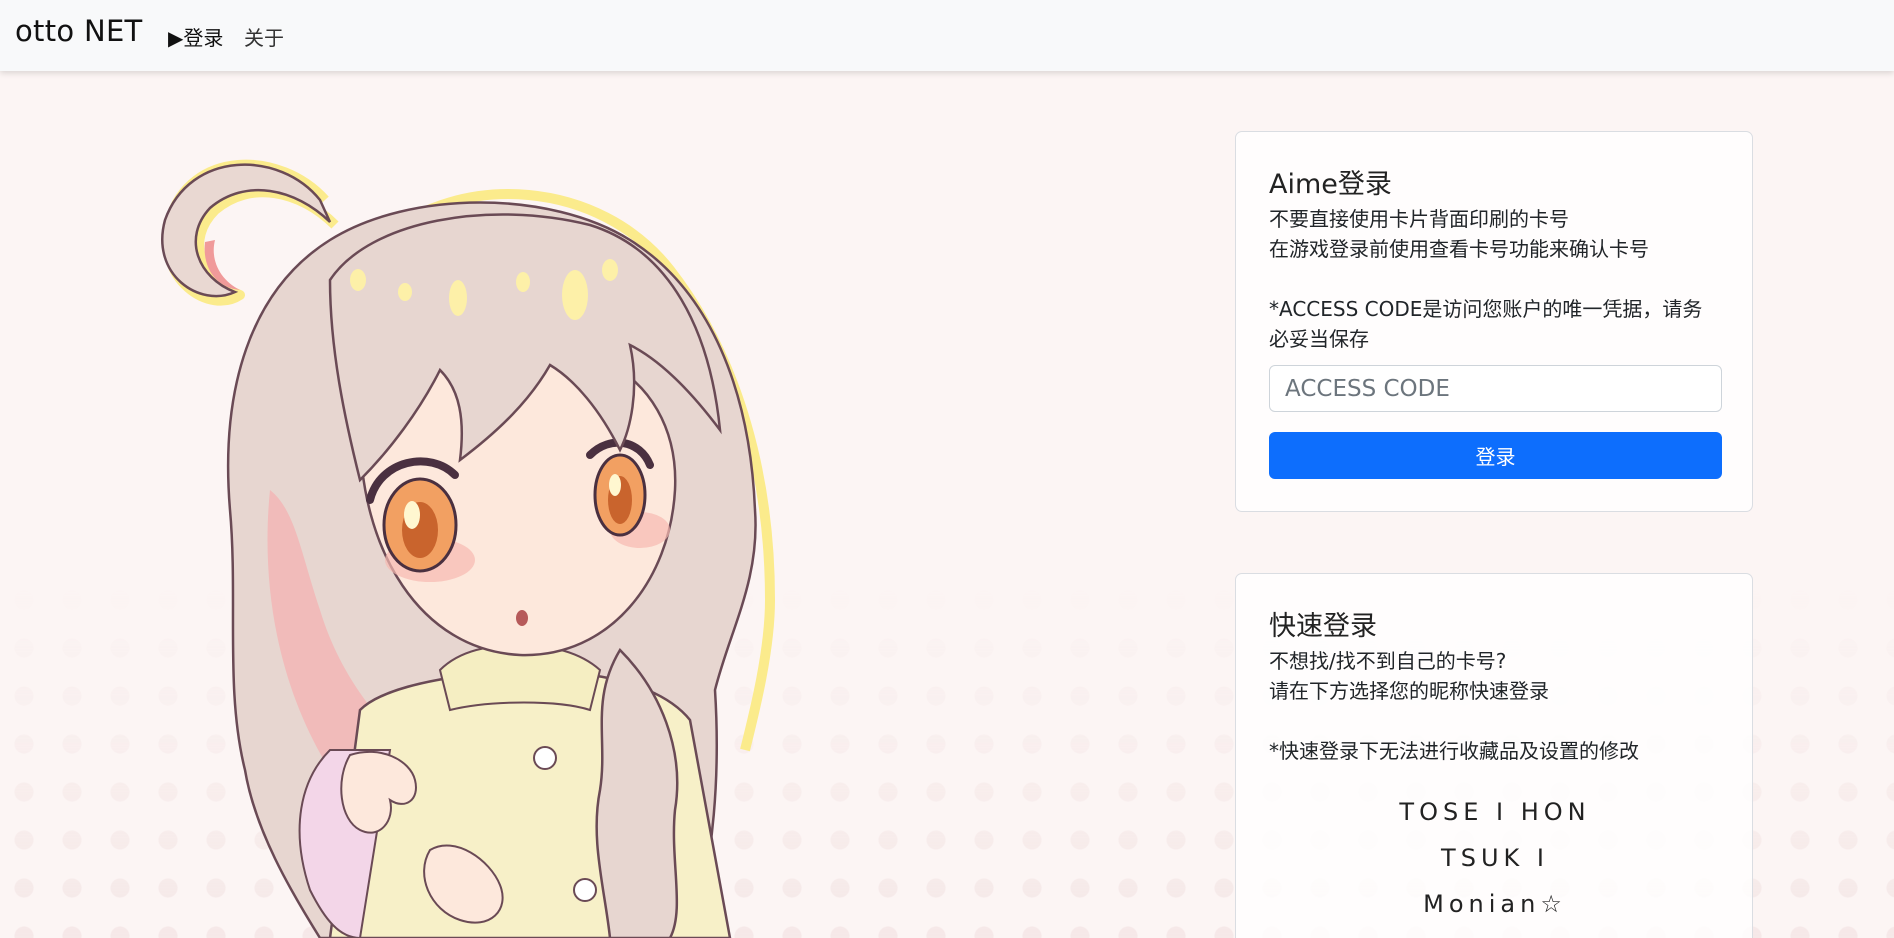  I want to click on nickname-item: Monian☆, so click(1495, 904).